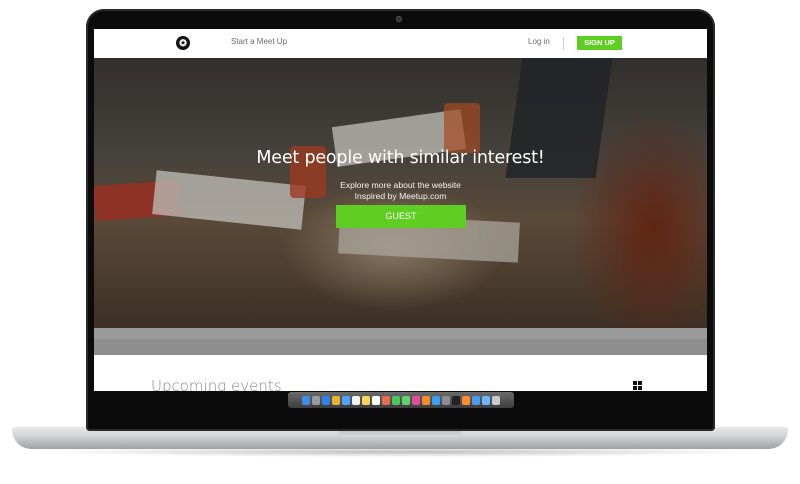 This screenshot has height=484, width=800. Describe the element at coordinates (401, 216) in the screenshot. I see `guest-button: GUEST` at that location.